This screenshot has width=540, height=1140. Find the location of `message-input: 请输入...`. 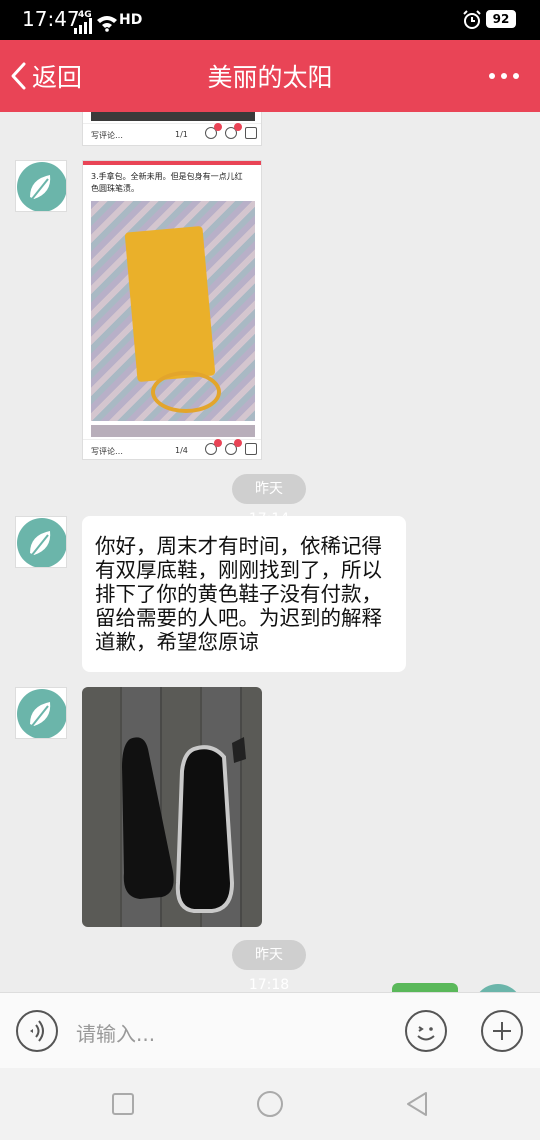

message-input: 请输入... is located at coordinates (115, 1032).